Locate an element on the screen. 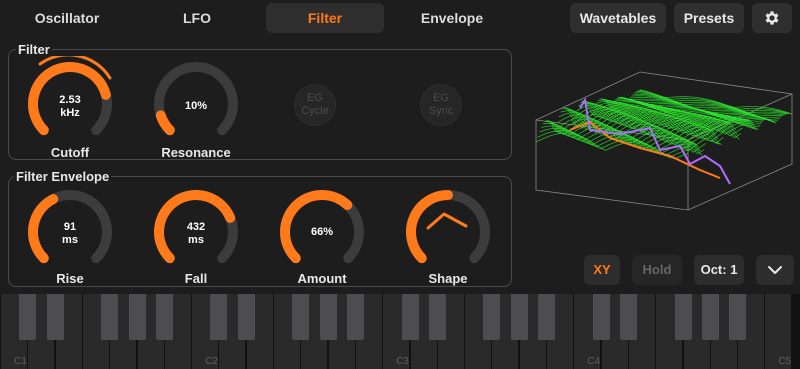  xy-button: XY is located at coordinates (602, 270).